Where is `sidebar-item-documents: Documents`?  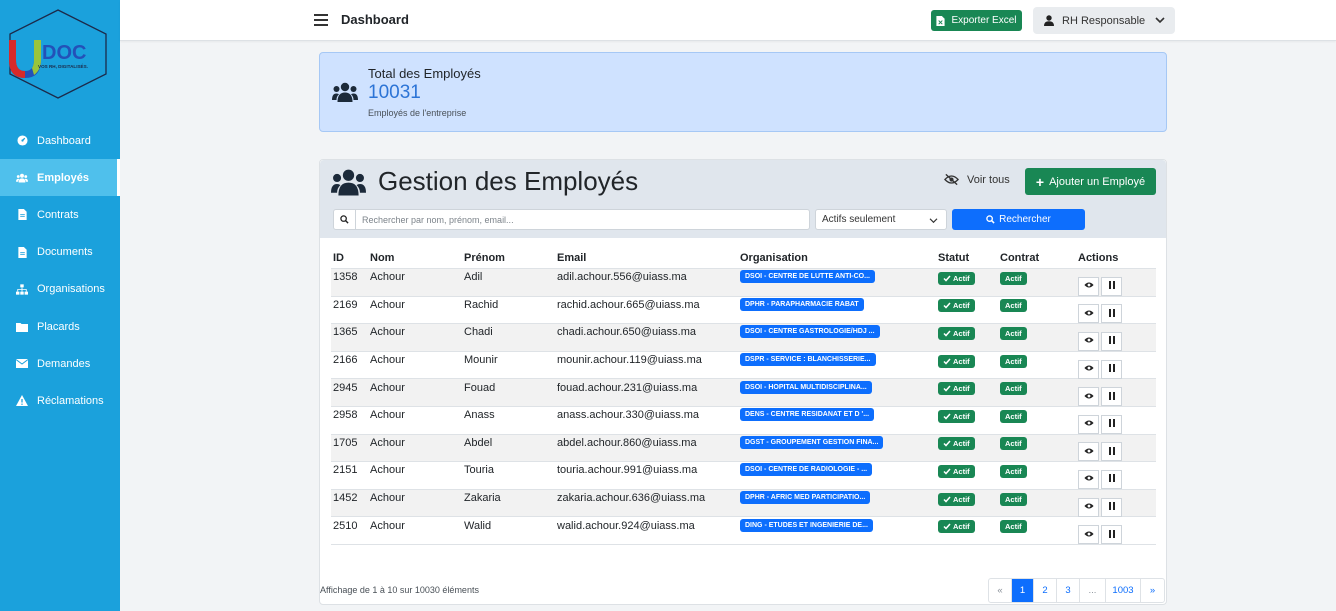
sidebar-item-documents: Documents is located at coordinates (60, 252).